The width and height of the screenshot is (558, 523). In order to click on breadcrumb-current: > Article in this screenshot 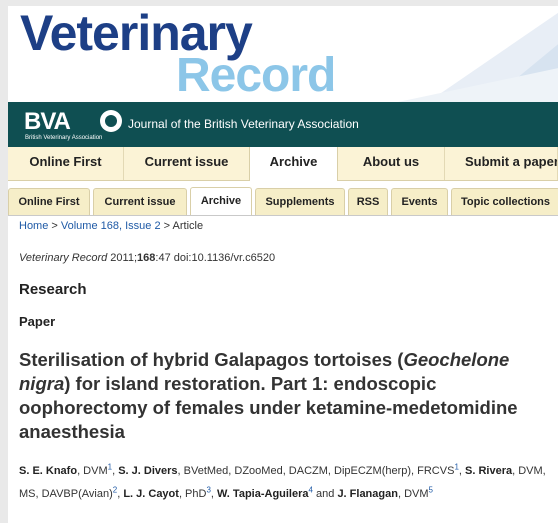, I will do `click(182, 226)`.